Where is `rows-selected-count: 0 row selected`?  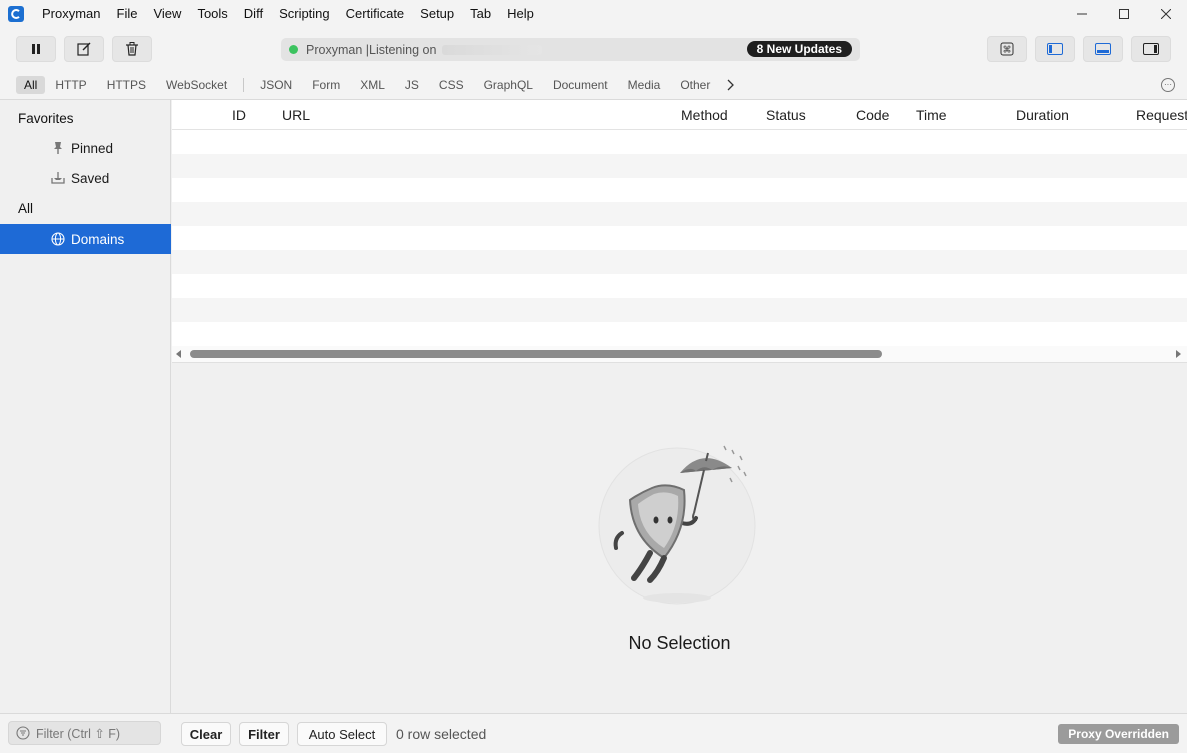 rows-selected-count: 0 row selected is located at coordinates (441, 734).